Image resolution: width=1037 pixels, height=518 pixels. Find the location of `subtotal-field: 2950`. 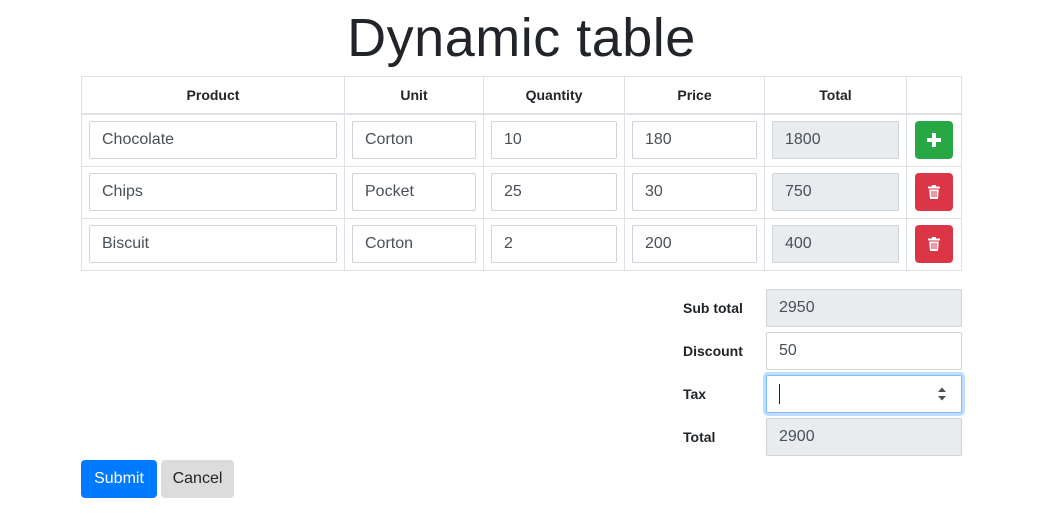

subtotal-field: 2950 is located at coordinates (864, 308).